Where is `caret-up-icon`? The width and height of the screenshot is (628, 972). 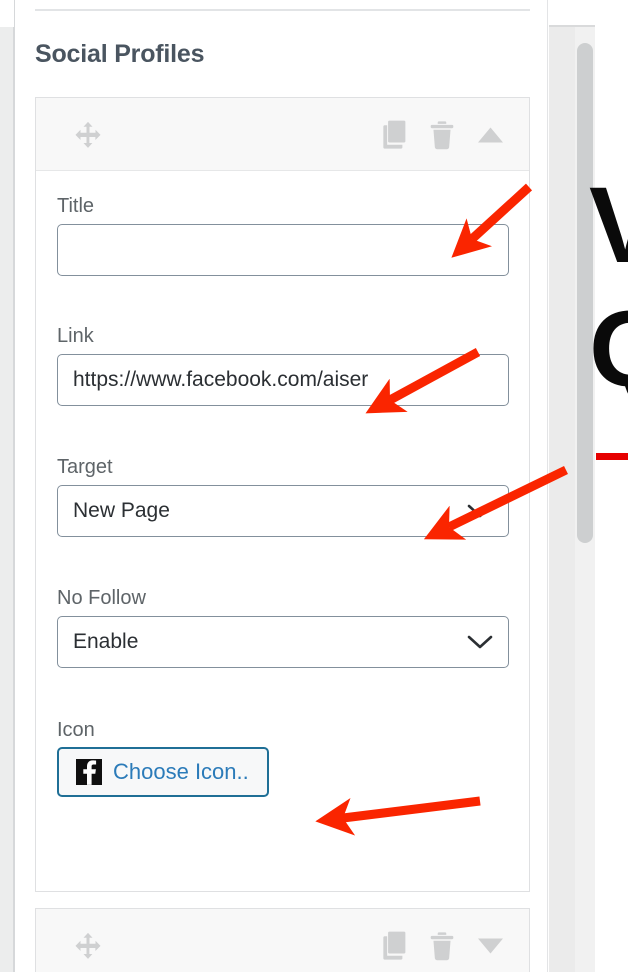 caret-up-icon is located at coordinates (490, 137).